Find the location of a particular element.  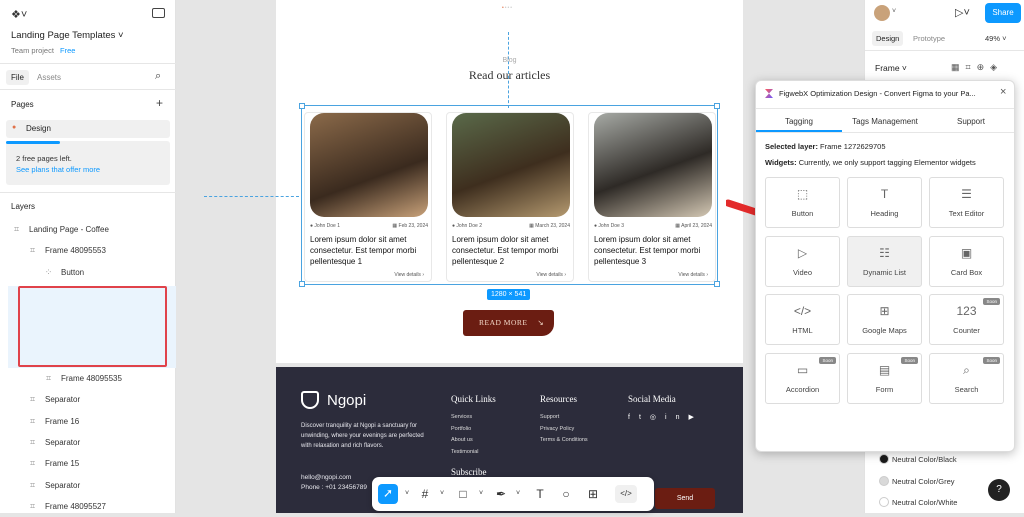

play-icon: ▷˅ is located at coordinates (962, 12).